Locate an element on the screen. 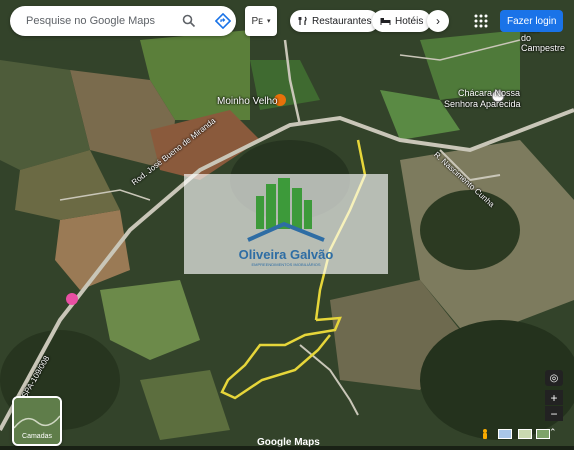 This screenshot has height=450, width=574. chip-hotels: Hotéis is located at coordinates (402, 21).